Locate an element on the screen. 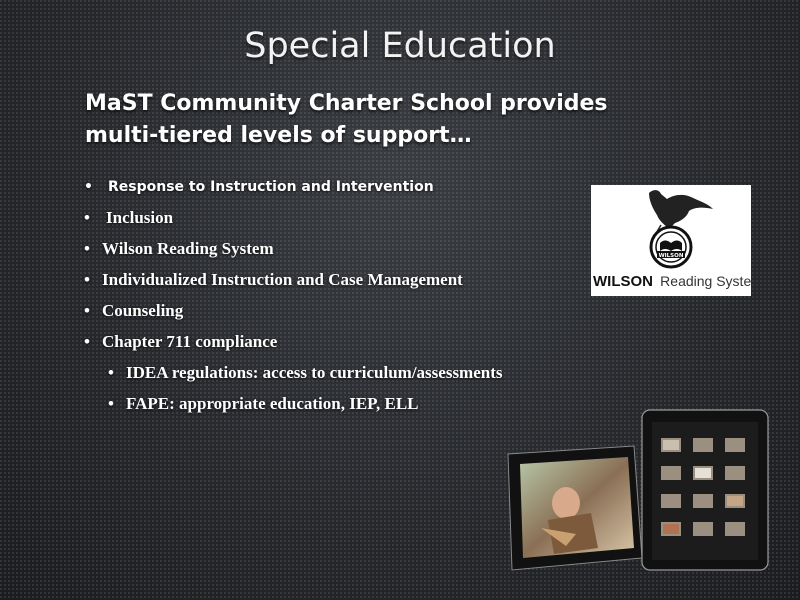 The width and height of the screenshot is (800, 600). ipad-landscape is located at coordinates (575, 508).